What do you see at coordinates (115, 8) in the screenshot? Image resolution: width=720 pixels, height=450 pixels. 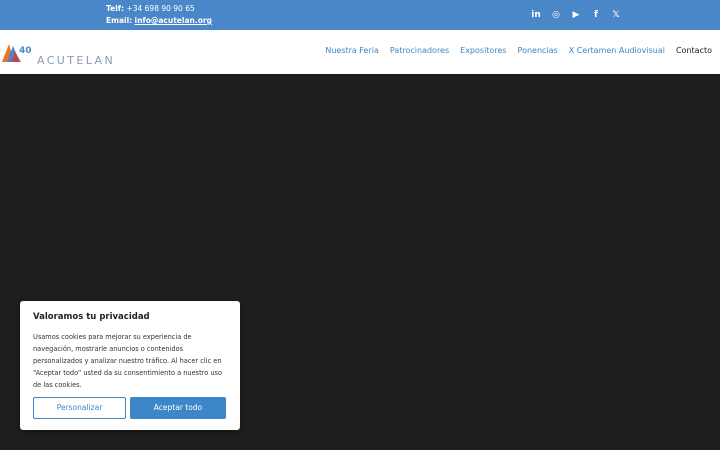 I see `phone-label: Telf:` at bounding box center [115, 8].